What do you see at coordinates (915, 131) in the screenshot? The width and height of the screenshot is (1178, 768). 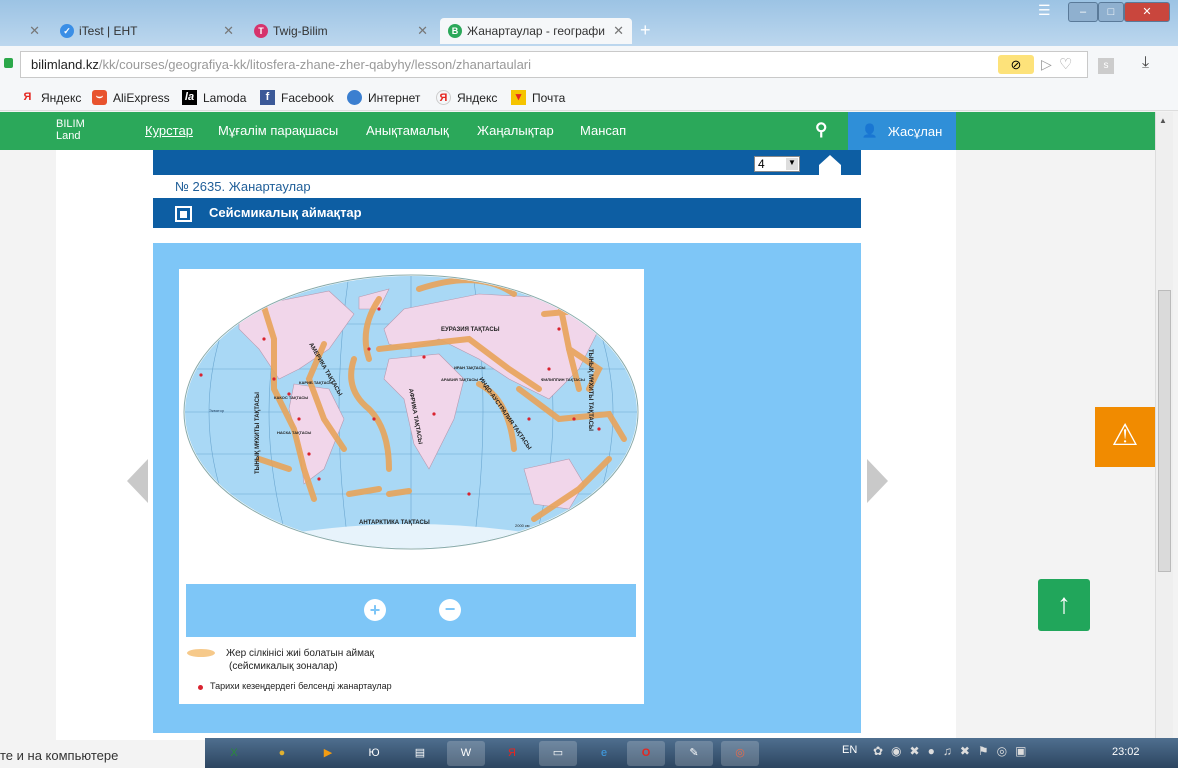 I see `user-name: Жасұлан` at bounding box center [915, 131].